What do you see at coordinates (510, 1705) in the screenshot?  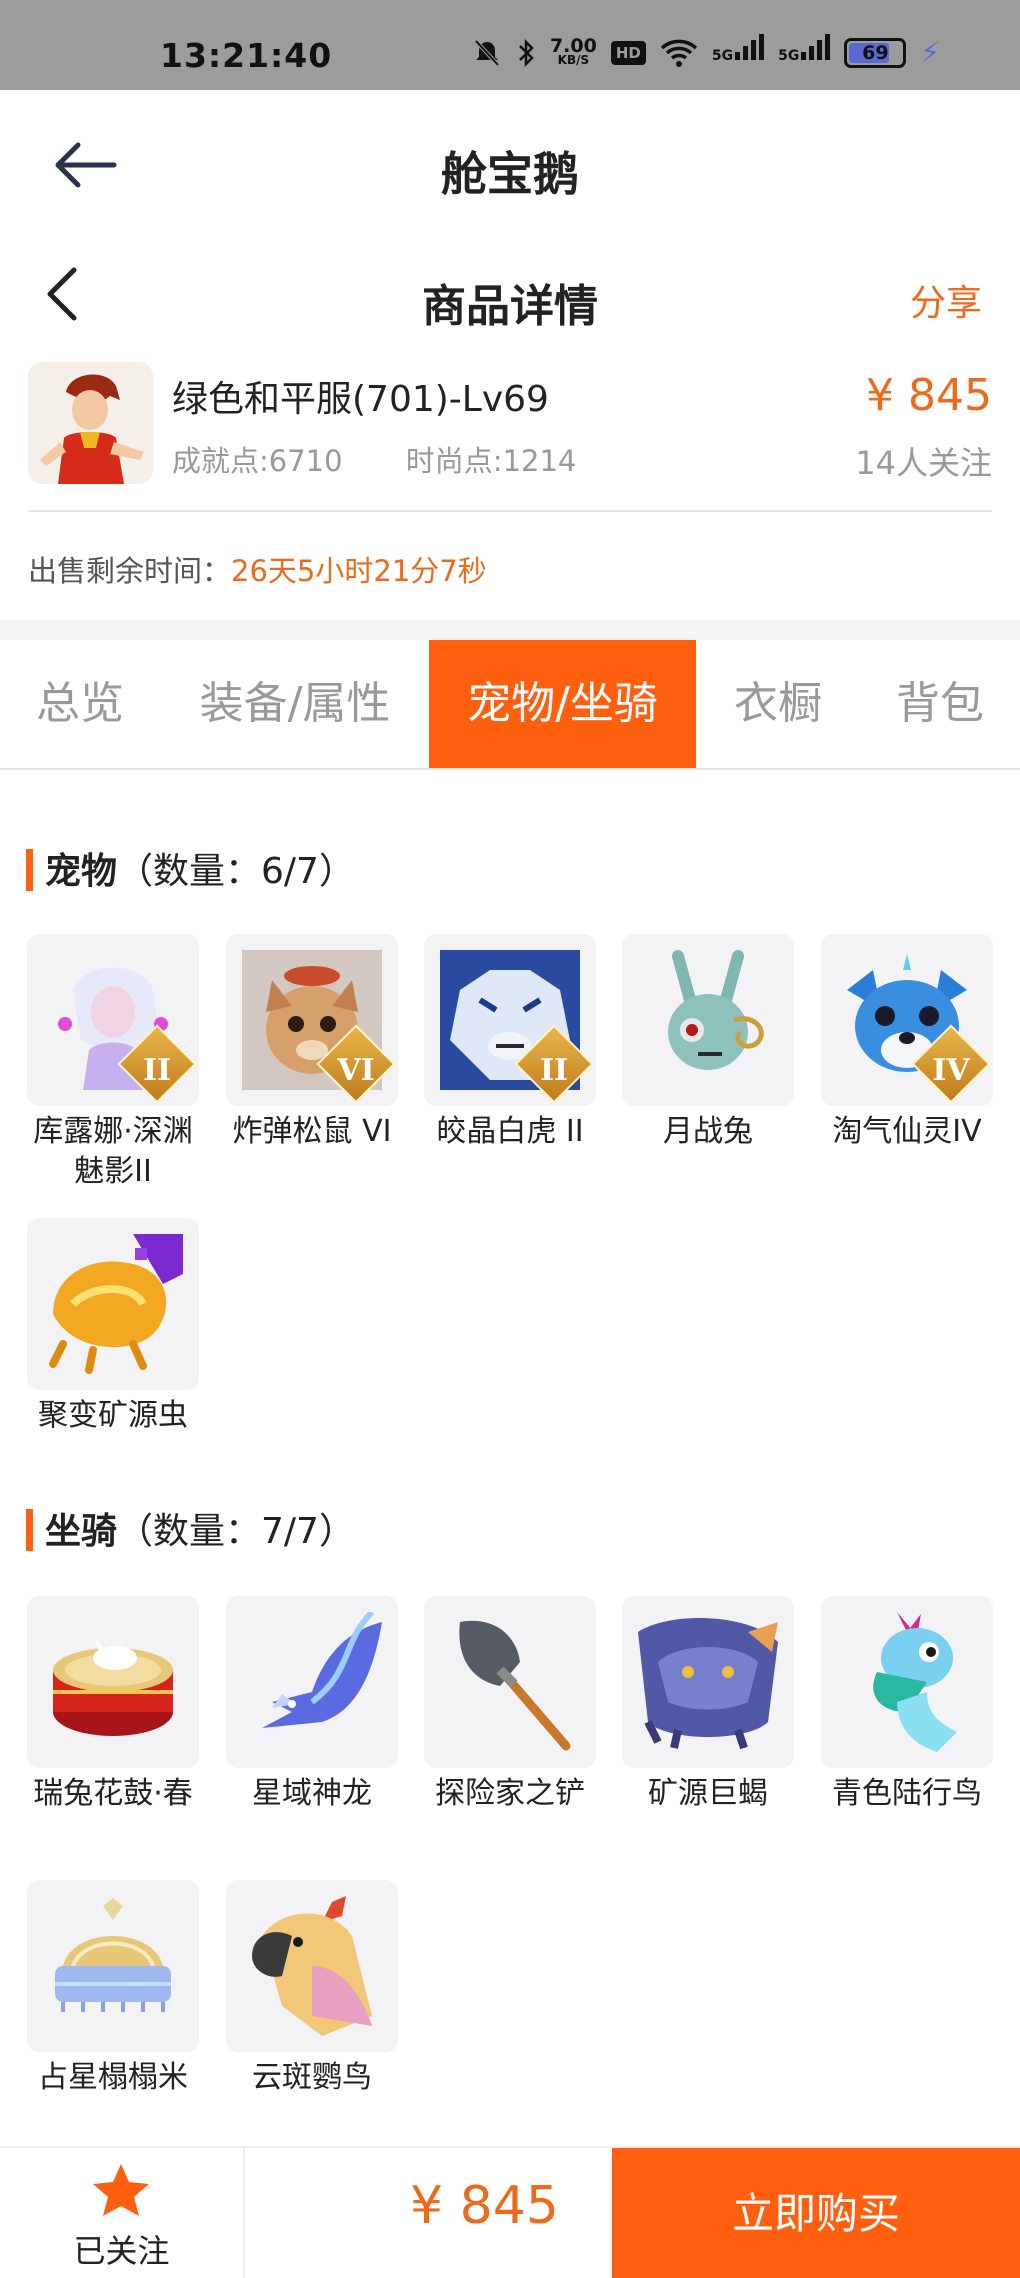 I see `mount-item: 探险家之铲` at bounding box center [510, 1705].